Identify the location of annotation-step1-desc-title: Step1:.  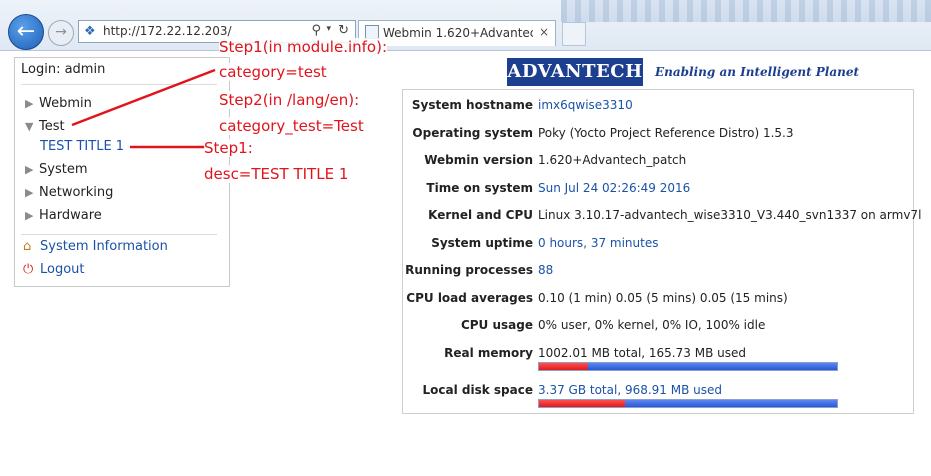
(228, 148).